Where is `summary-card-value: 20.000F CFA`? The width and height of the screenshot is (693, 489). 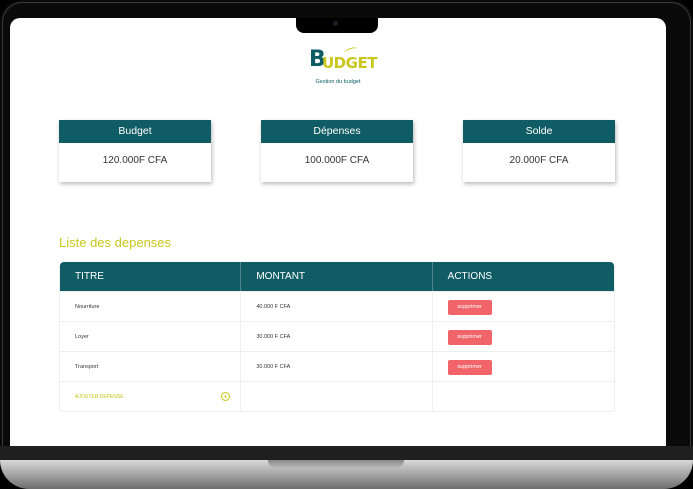 summary-card-value: 20.000F CFA is located at coordinates (539, 160).